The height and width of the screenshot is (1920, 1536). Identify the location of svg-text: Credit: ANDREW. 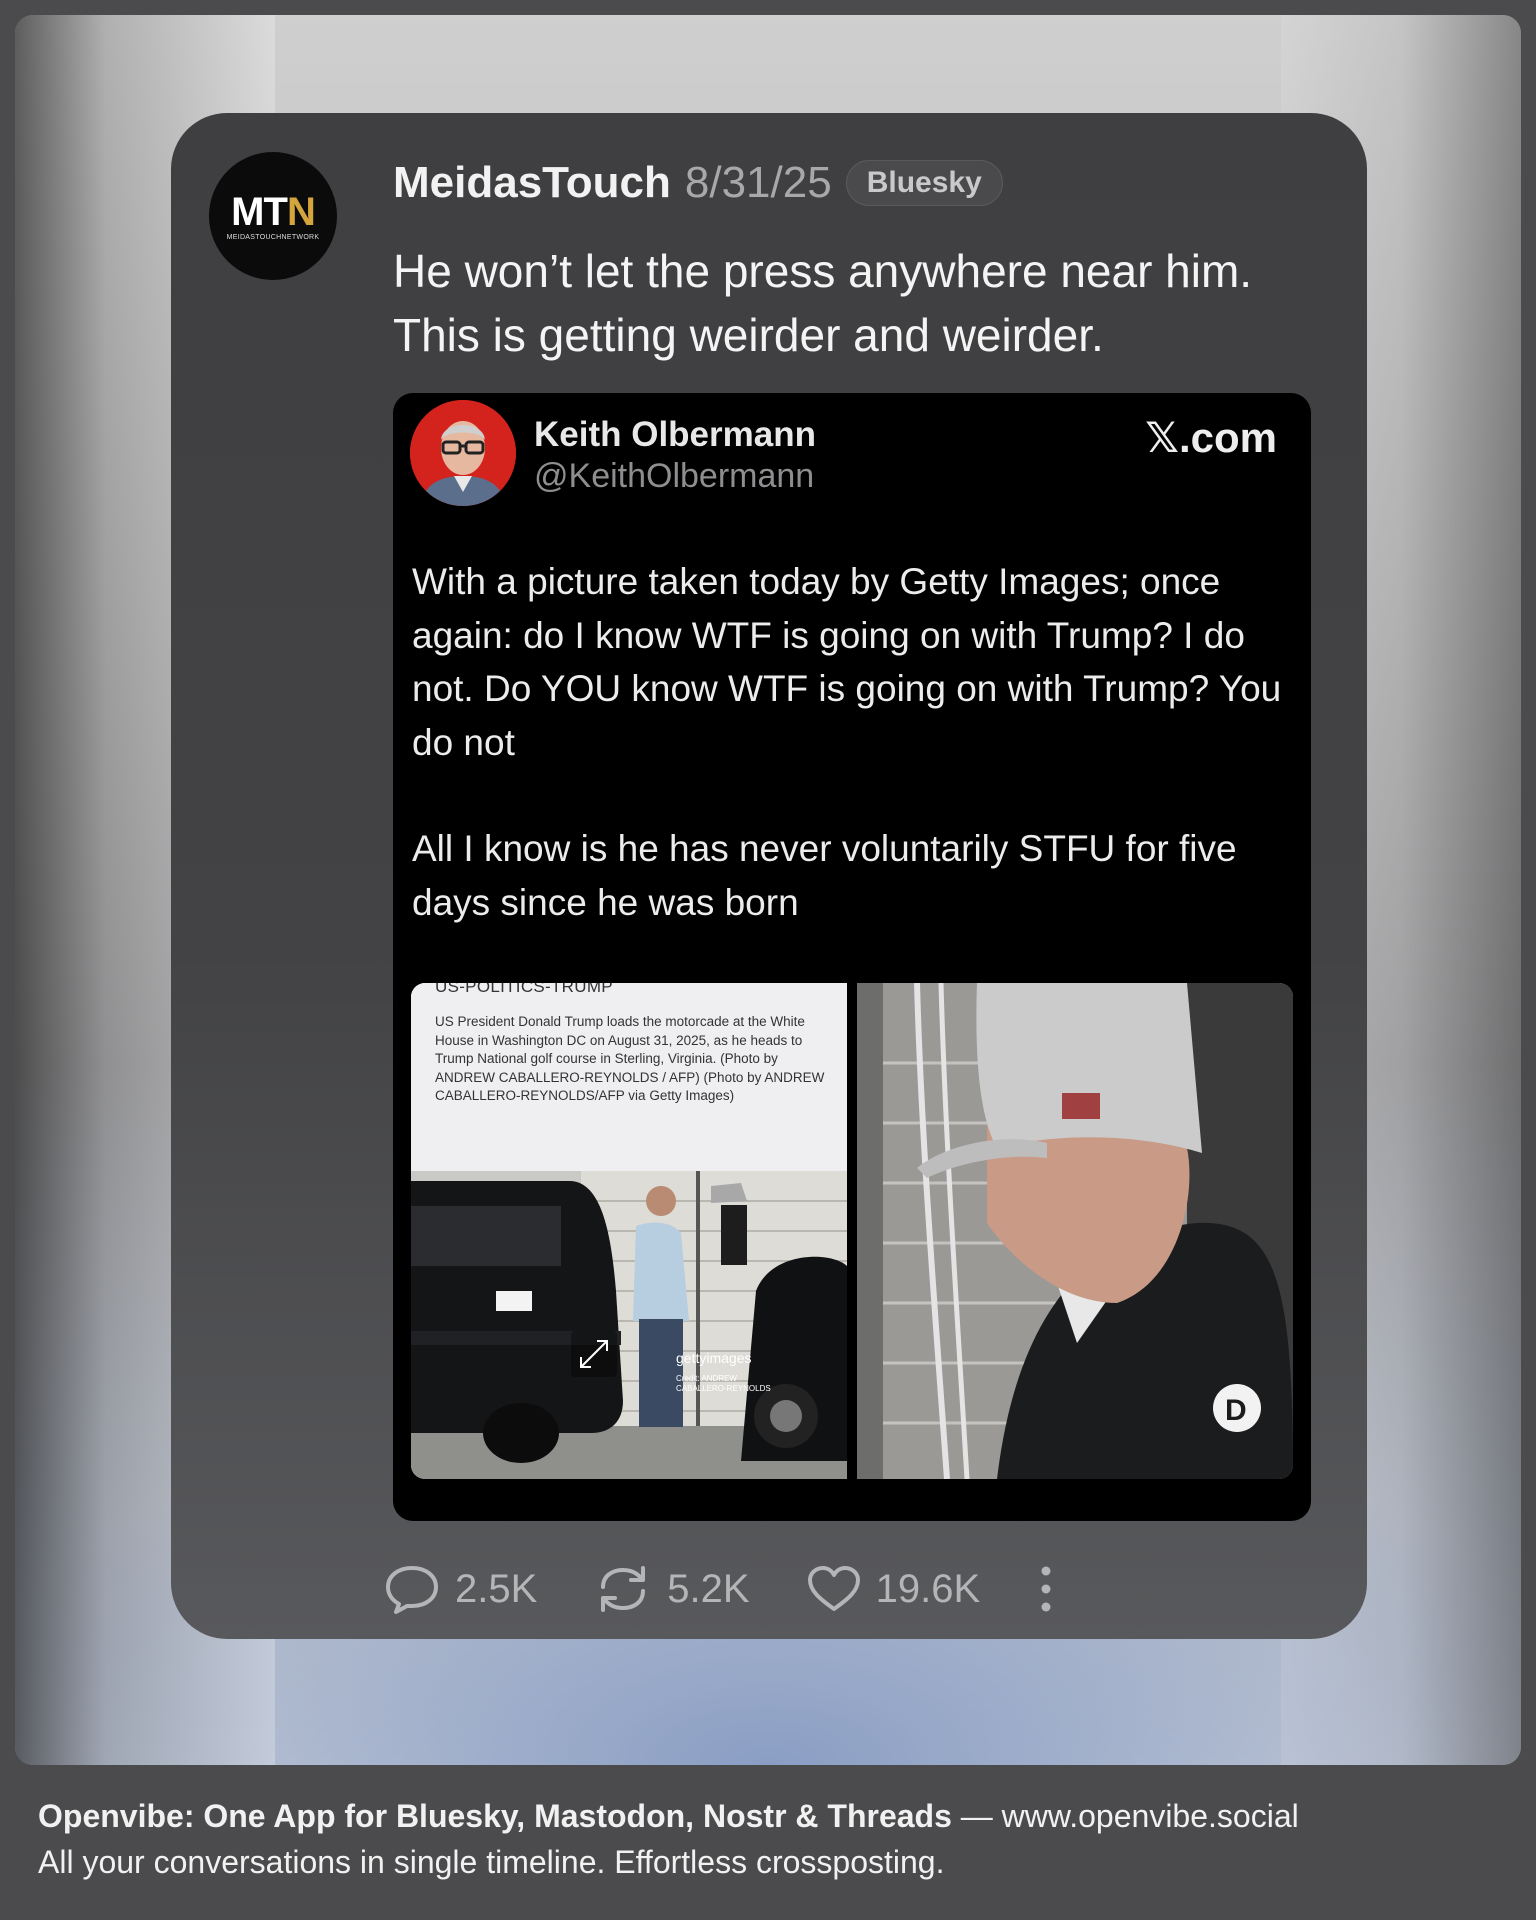
(706, 1378).